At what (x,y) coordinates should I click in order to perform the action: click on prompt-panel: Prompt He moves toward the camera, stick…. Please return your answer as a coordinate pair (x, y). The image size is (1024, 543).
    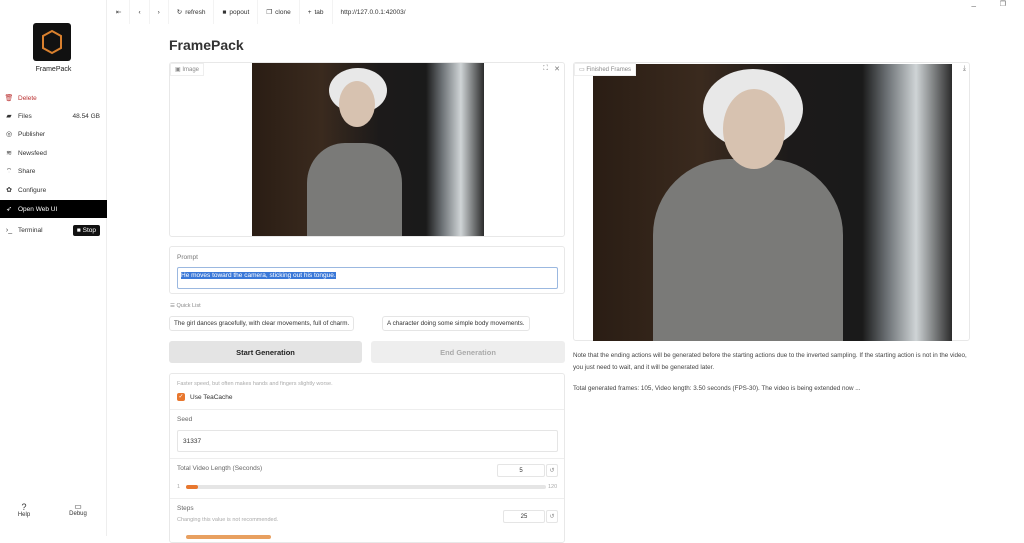
    Looking at the image, I should click on (367, 270).